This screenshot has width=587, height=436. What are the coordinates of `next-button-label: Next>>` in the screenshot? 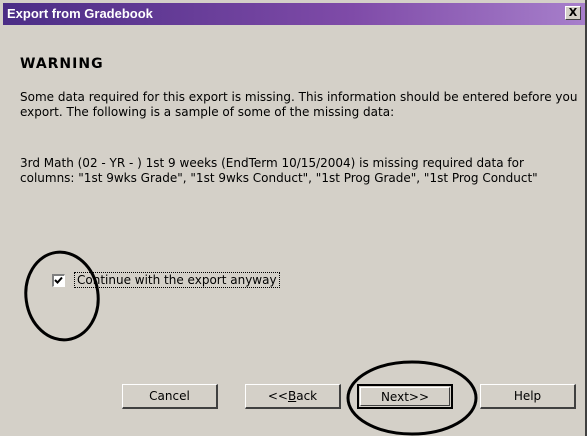 It's located at (405, 397).